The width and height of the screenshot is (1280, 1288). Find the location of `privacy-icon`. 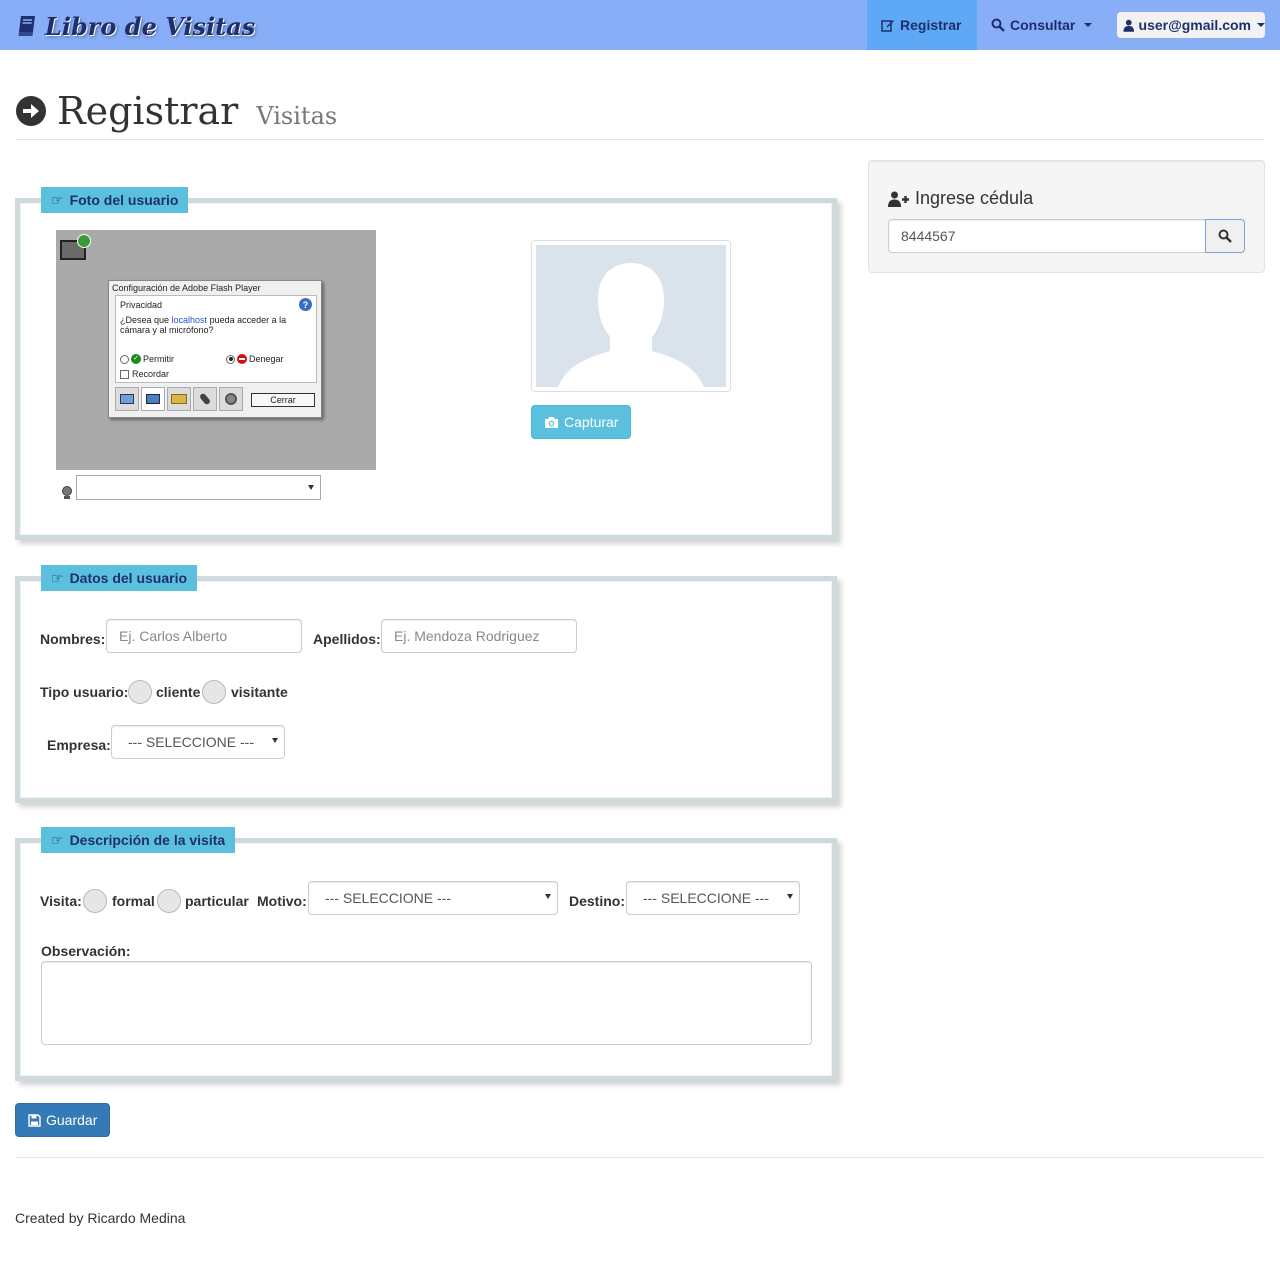

privacy-icon is located at coordinates (153, 399).